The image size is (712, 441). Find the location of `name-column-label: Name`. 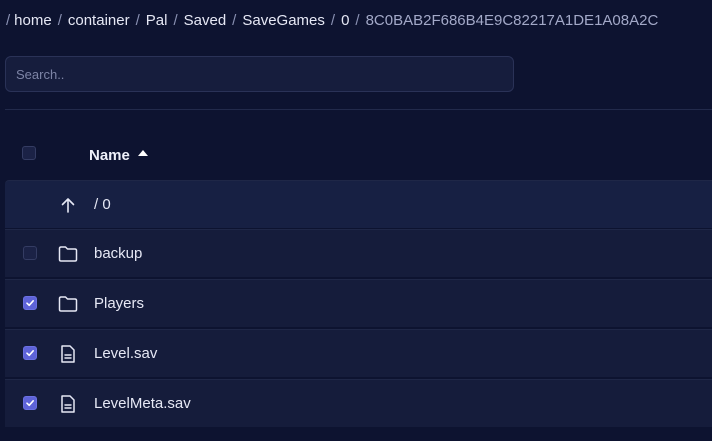

name-column-label: Name is located at coordinates (109, 155).